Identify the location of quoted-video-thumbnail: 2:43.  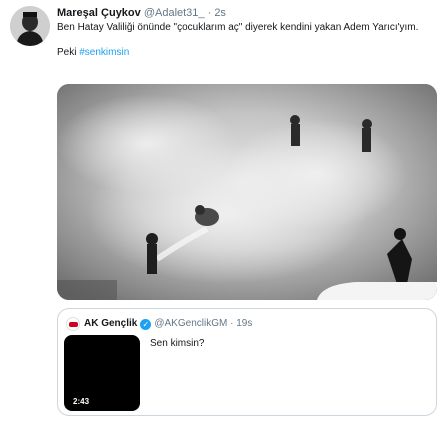
(102, 373).